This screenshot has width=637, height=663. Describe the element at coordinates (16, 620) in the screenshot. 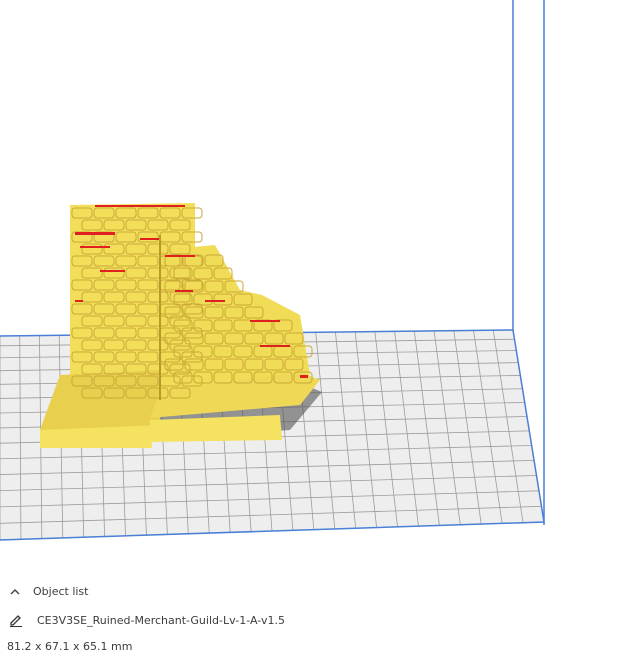

I see `pencil-icon` at that location.